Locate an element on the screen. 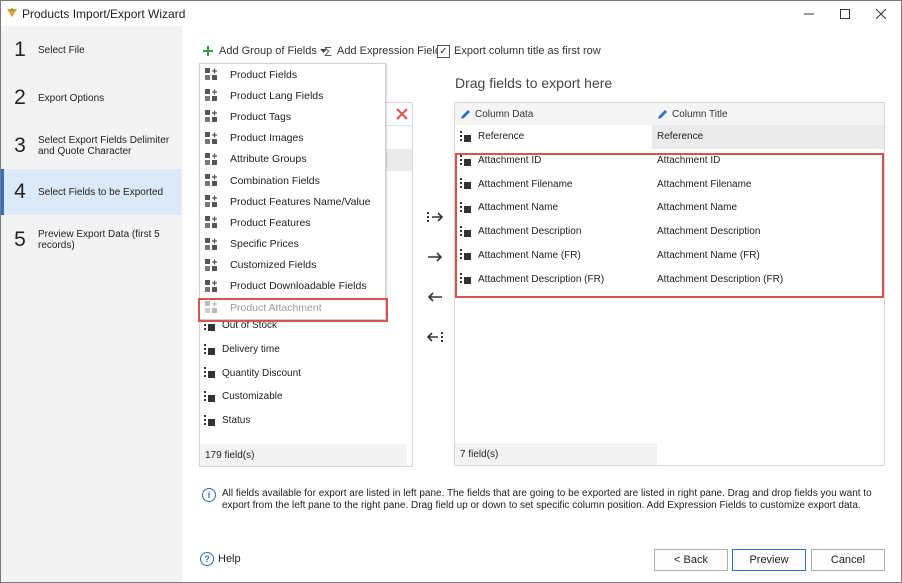 The width and height of the screenshot is (902, 583). menu-item-label: Product Tags is located at coordinates (261, 116).